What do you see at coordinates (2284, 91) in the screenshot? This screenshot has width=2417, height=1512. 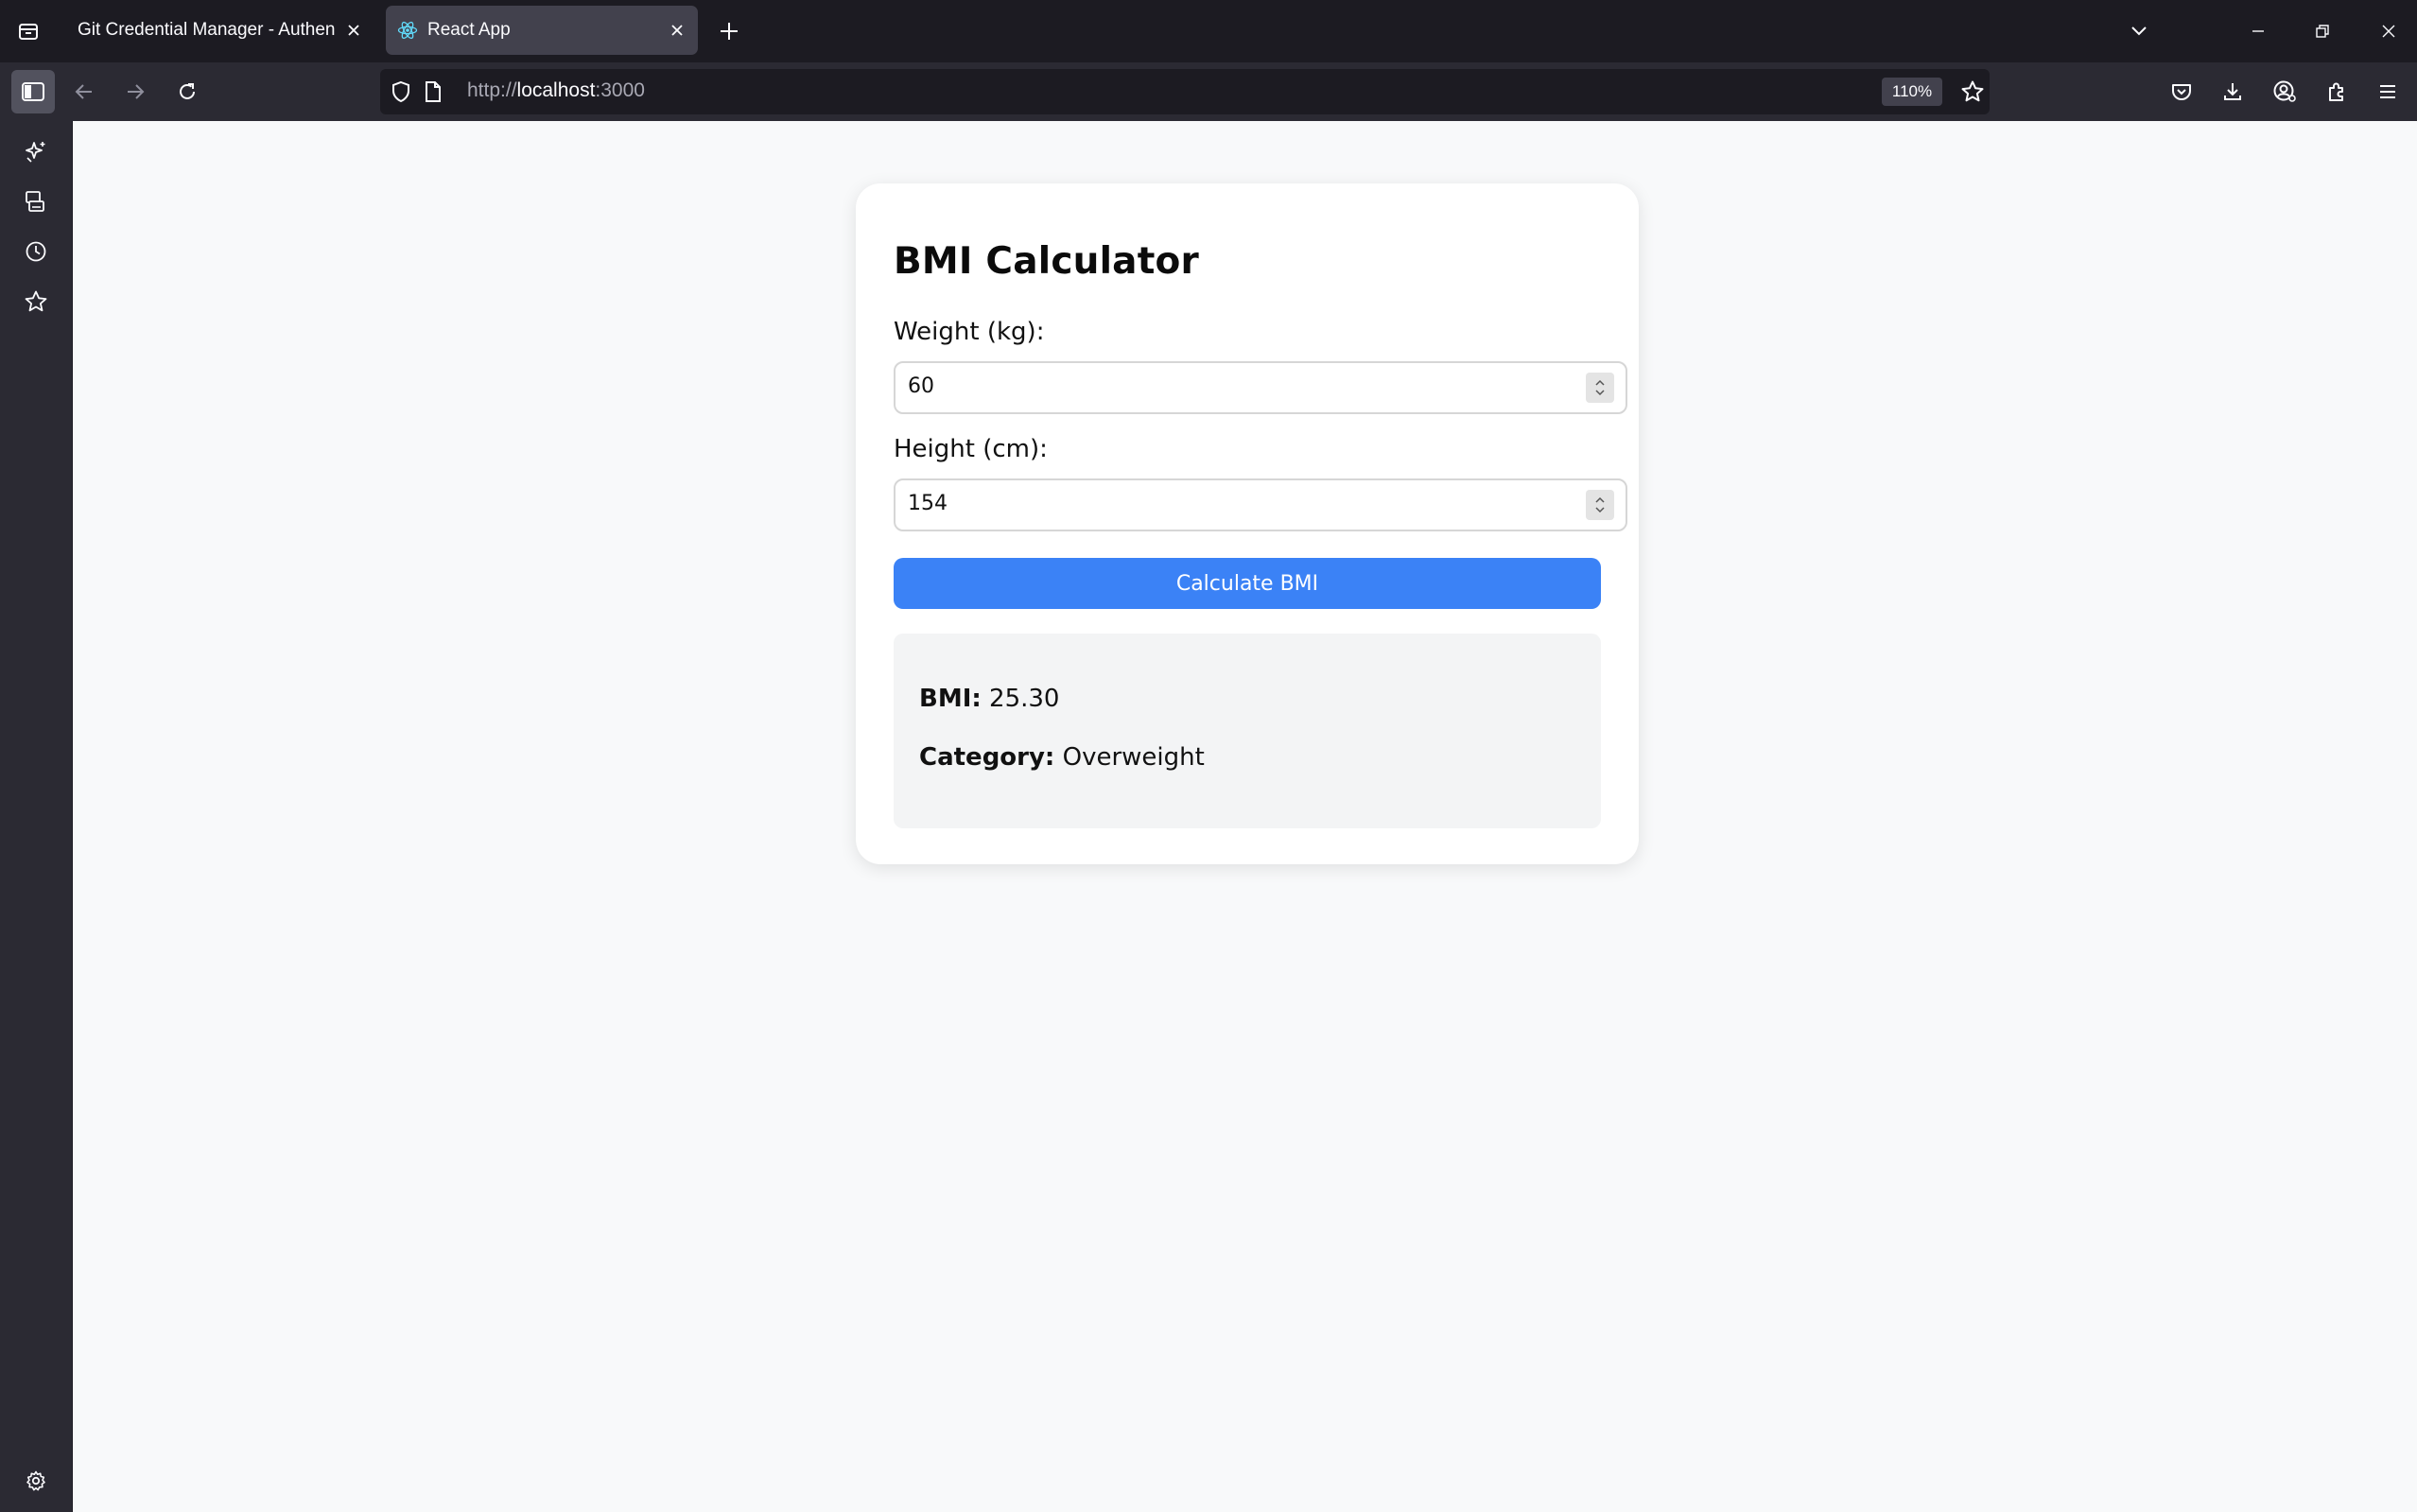 I see `account-icon` at bounding box center [2284, 91].